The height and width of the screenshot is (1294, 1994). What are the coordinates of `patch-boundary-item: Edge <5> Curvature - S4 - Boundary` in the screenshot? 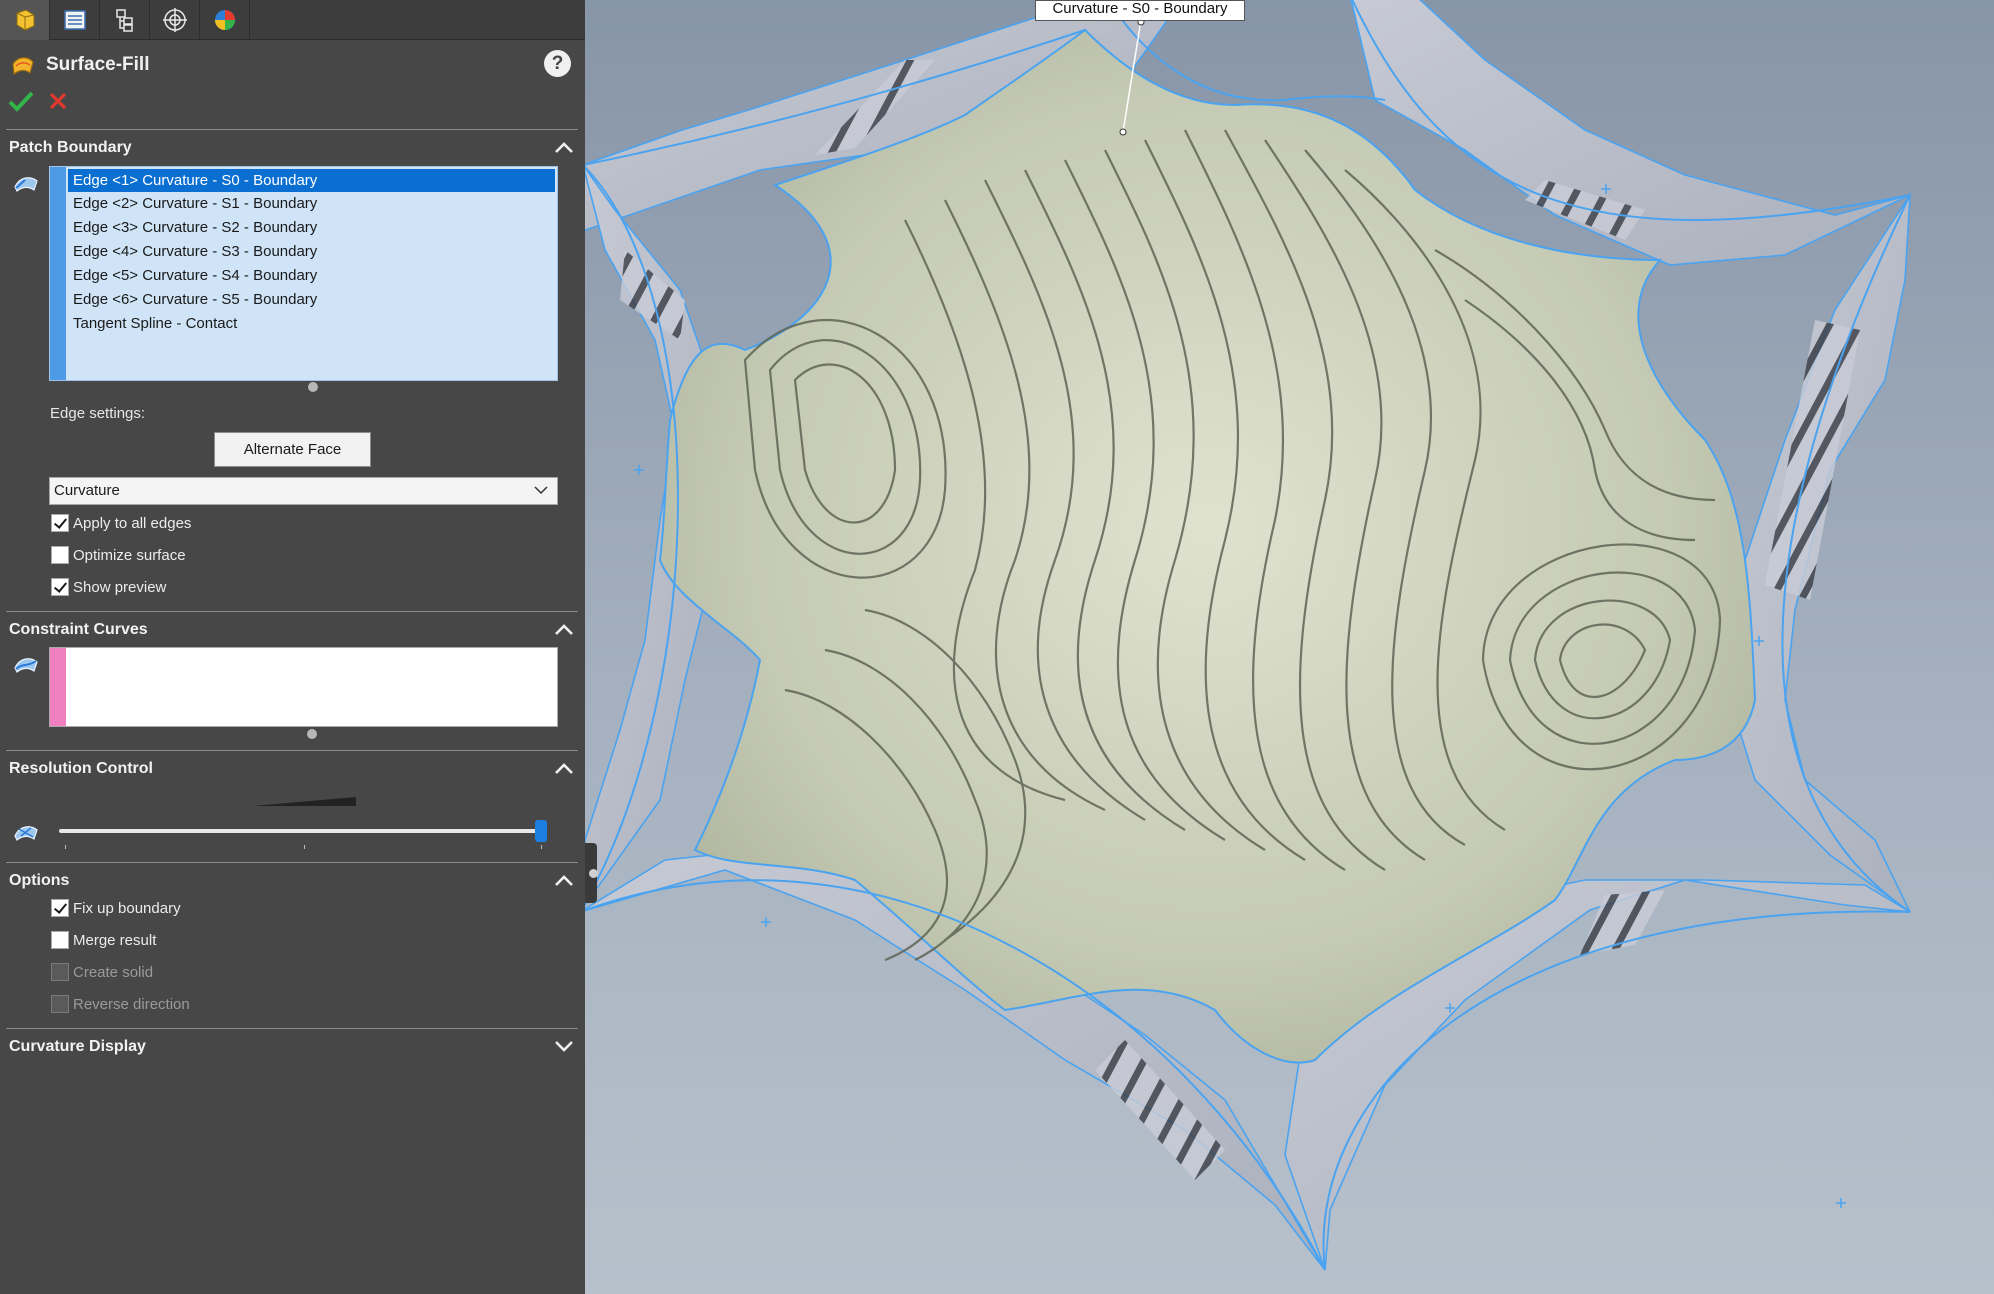 It's located at (311, 276).